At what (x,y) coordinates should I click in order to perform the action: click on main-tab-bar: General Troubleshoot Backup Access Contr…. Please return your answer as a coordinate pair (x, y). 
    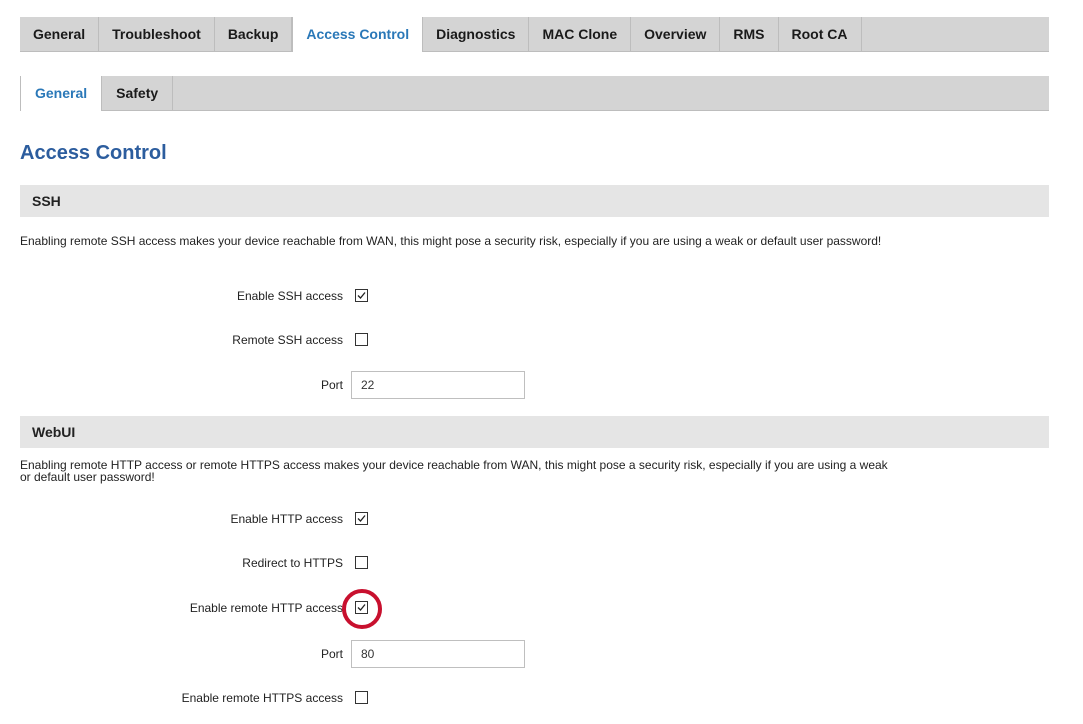
    Looking at the image, I should click on (534, 34).